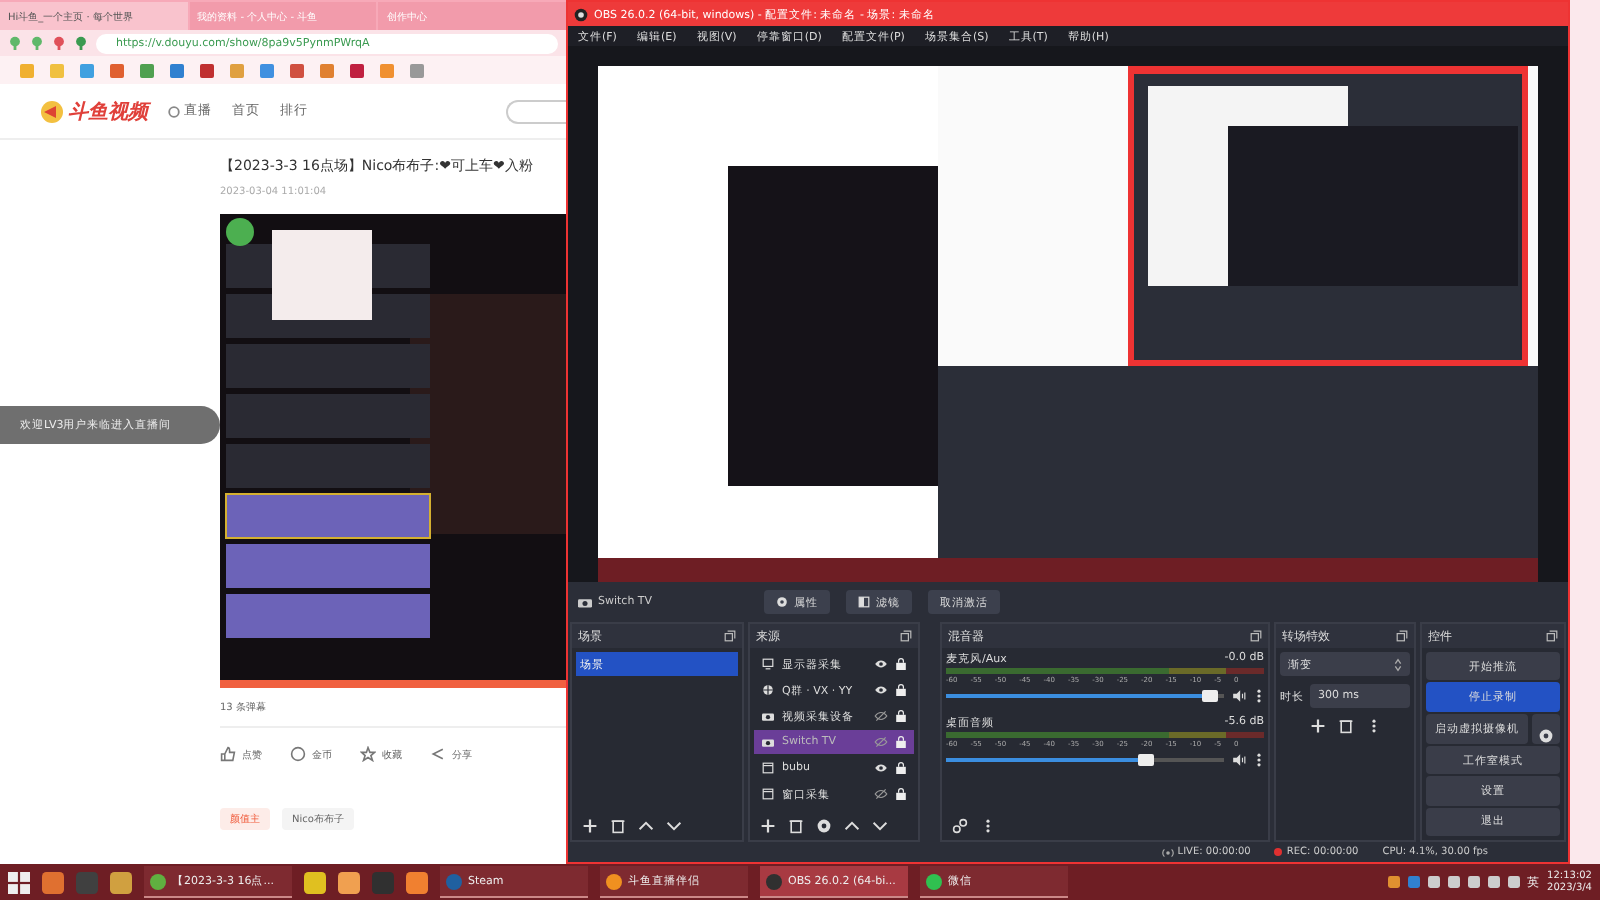  What do you see at coordinates (19, 882) in the screenshot?
I see `windows-icon` at bounding box center [19, 882].